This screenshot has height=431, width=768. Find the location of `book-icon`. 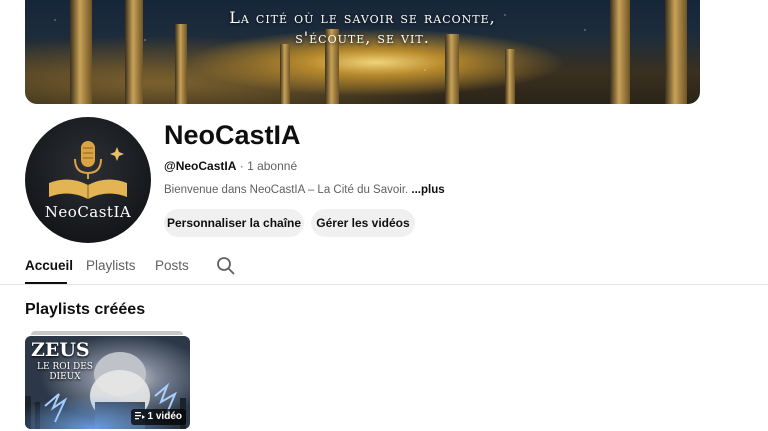

book-icon is located at coordinates (88, 189).